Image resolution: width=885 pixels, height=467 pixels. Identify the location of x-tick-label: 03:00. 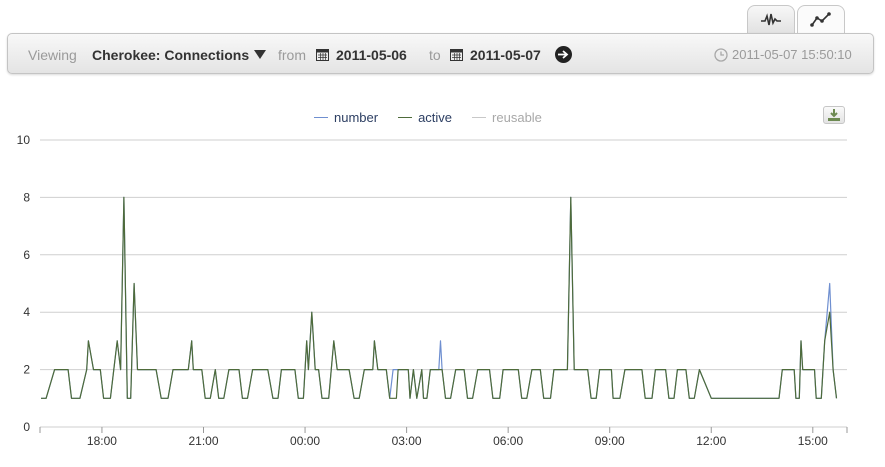
(407, 441).